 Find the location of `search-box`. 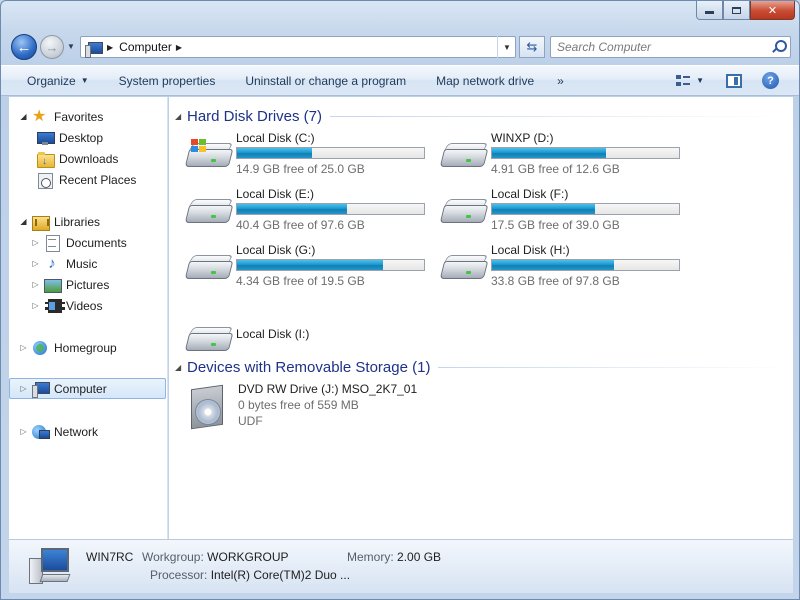

search-box is located at coordinates (670, 47).